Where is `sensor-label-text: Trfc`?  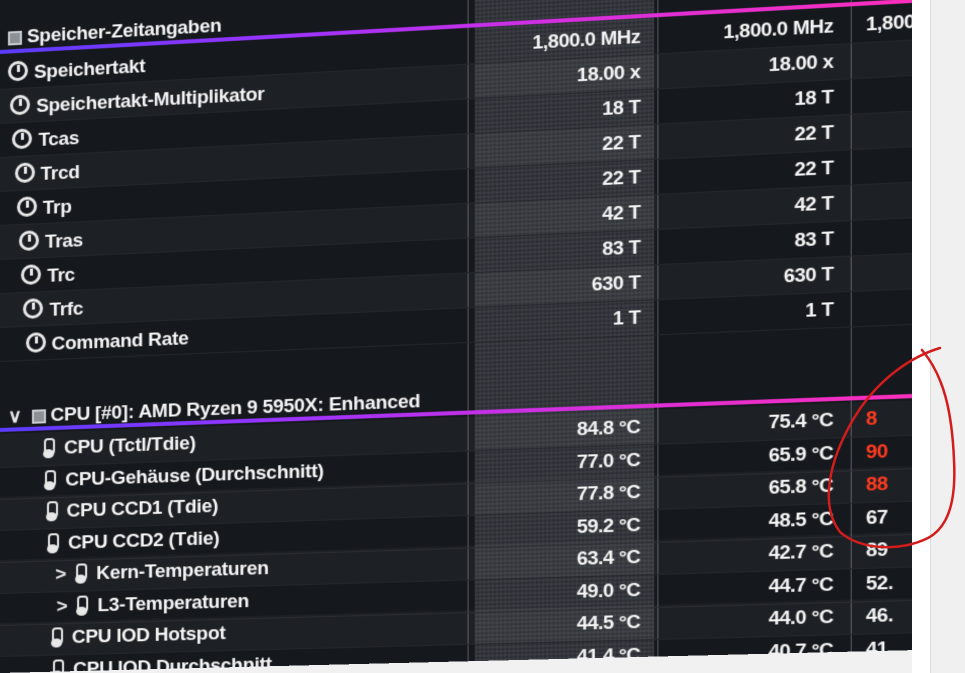 sensor-label-text: Trfc is located at coordinates (66, 309).